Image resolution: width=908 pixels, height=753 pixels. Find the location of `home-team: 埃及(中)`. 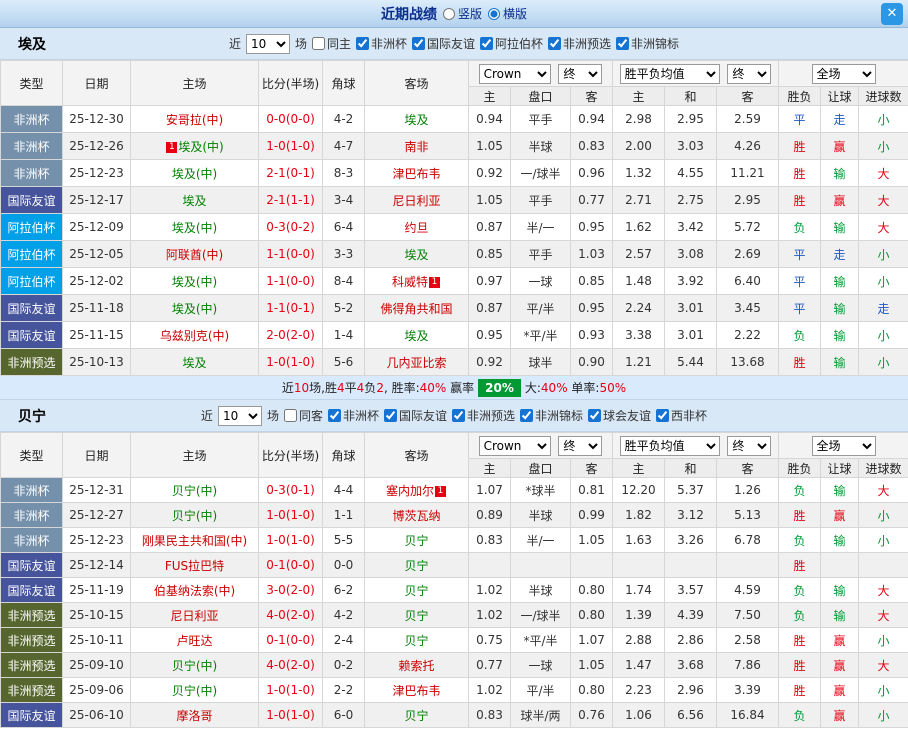

home-team: 埃及(中) is located at coordinates (194, 173).